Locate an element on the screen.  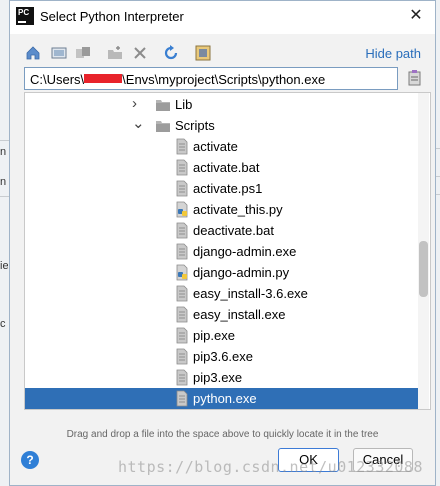
tree-file-label: activate_this.py is located at coordinates (238, 209).